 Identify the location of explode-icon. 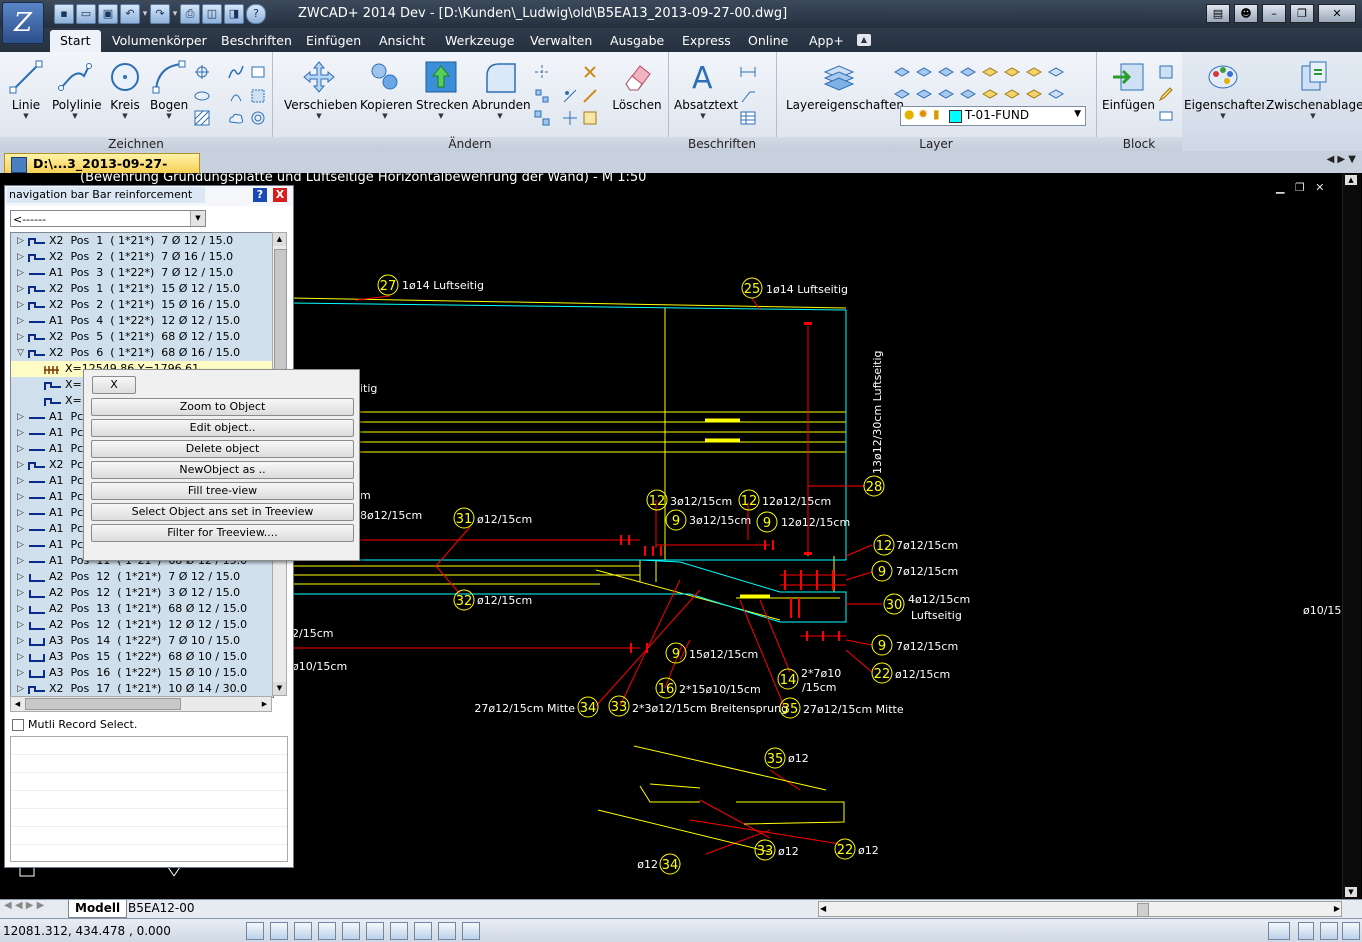
(590, 72).